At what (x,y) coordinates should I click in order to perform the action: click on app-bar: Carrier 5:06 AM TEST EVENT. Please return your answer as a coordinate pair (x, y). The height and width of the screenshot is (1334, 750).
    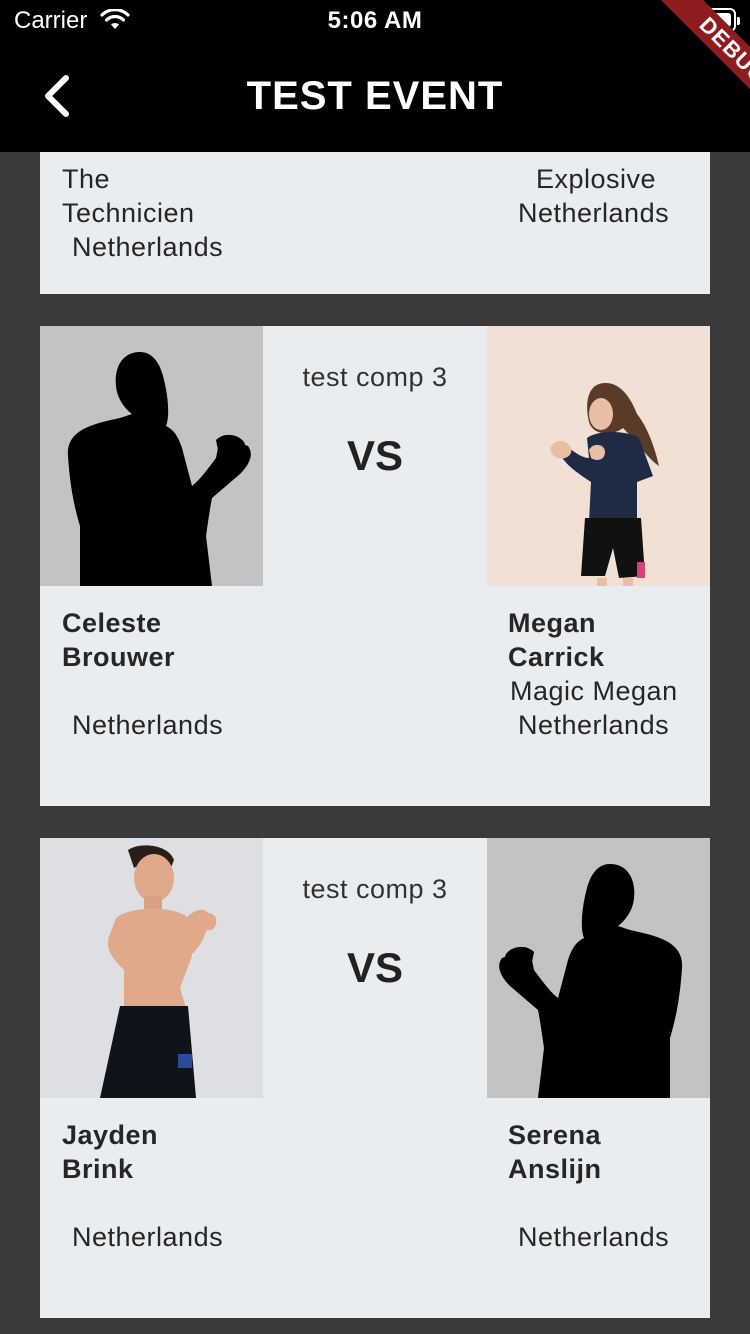
    Looking at the image, I should click on (375, 76).